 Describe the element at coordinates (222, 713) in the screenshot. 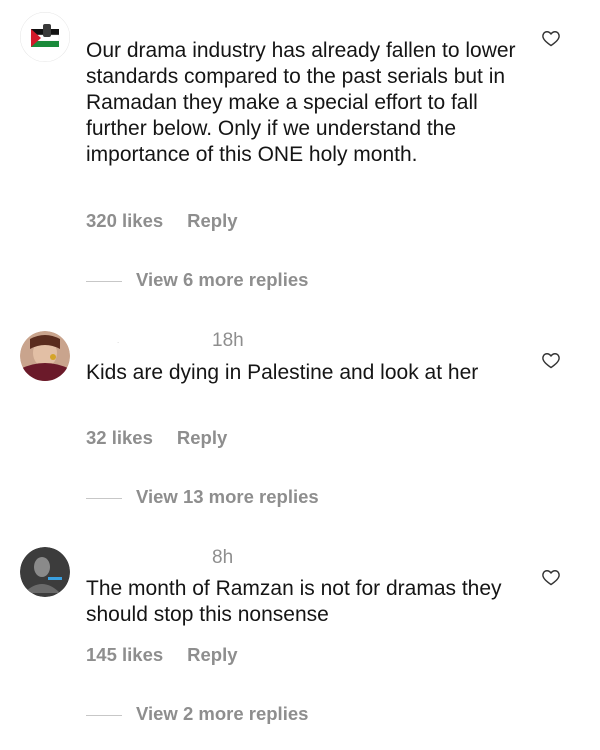

I see `view-more-replies-label: View 2 more replies` at that location.